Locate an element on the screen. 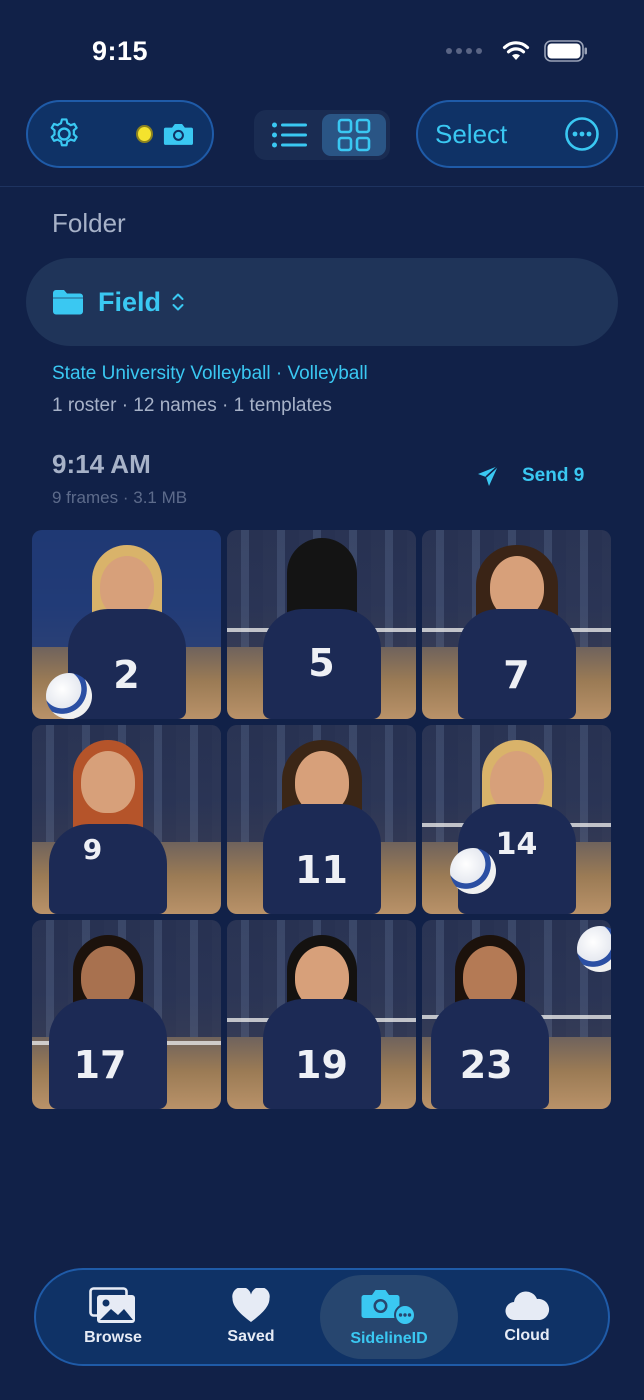 The height and width of the screenshot is (1400, 644). top-toolbar: Select is located at coordinates (322, 135).